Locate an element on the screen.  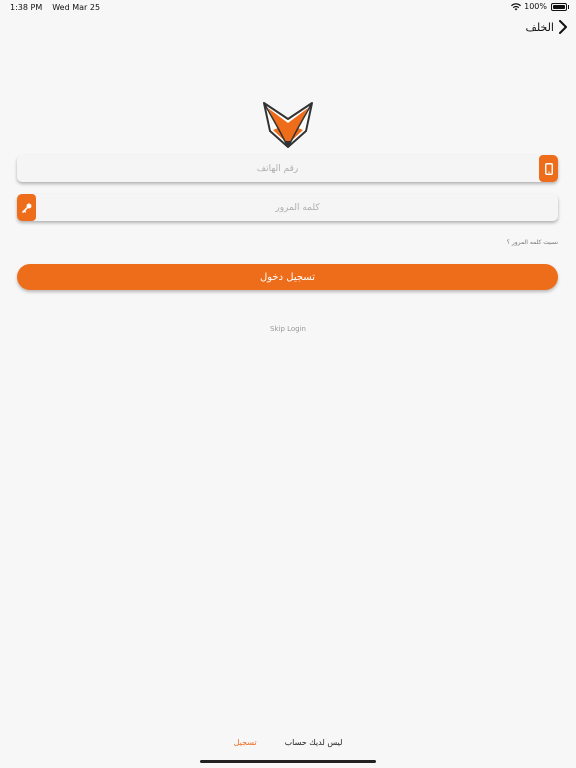
login-button: تسجيل دخول is located at coordinates (287, 277).